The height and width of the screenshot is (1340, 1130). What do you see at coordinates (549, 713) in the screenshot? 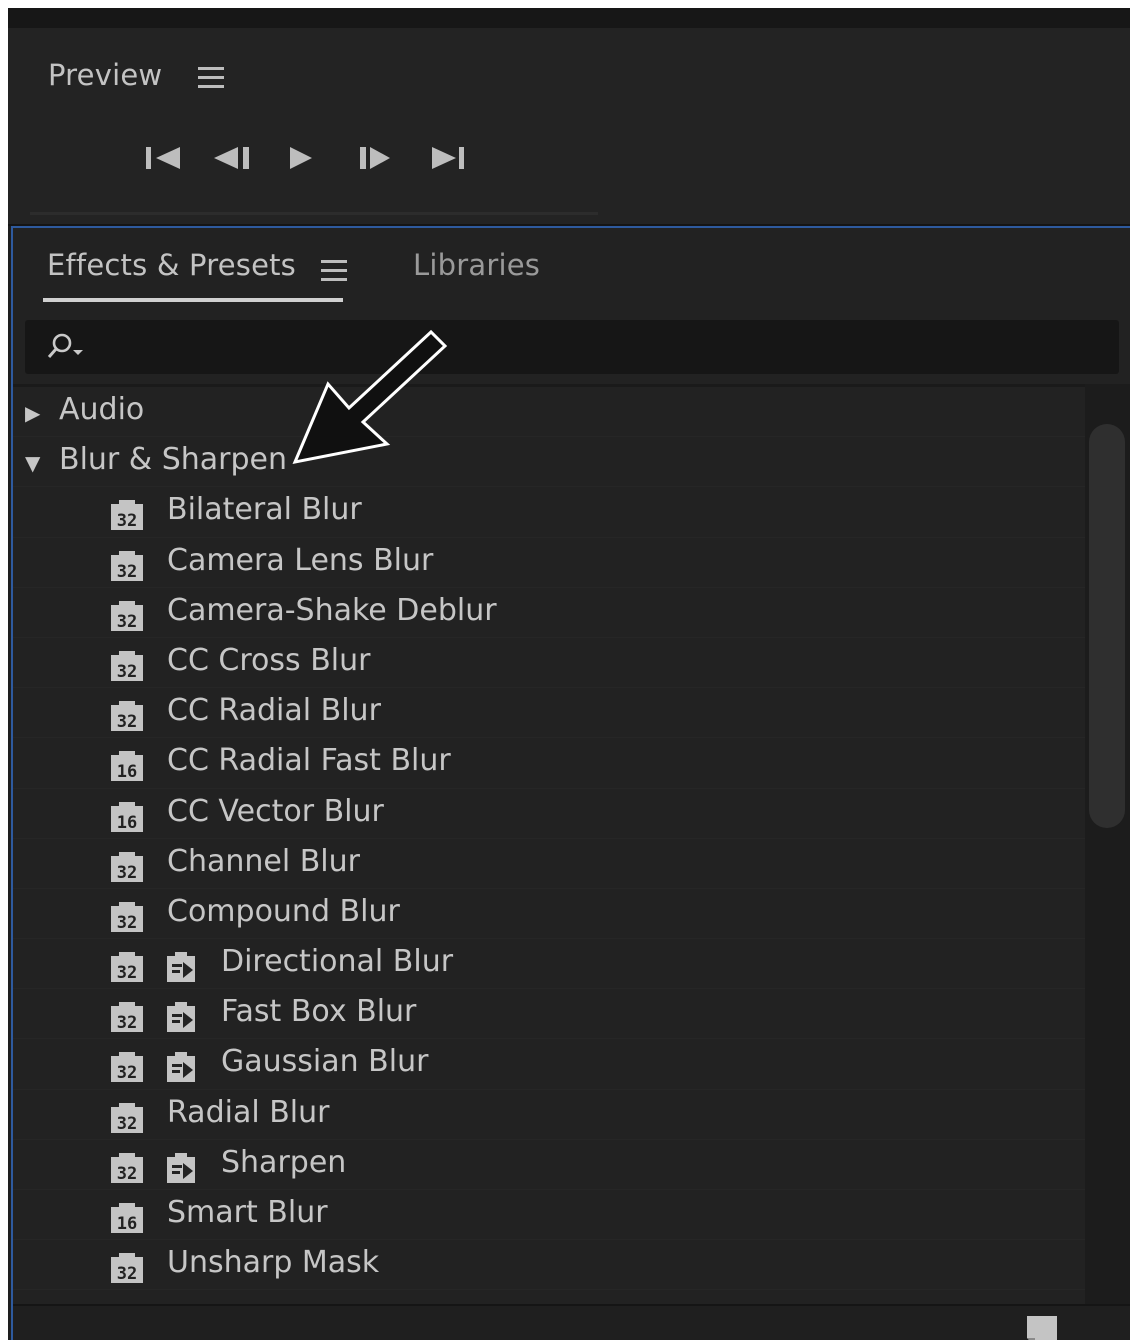
I see `effect-row: 32 CC Radial Blur` at bounding box center [549, 713].